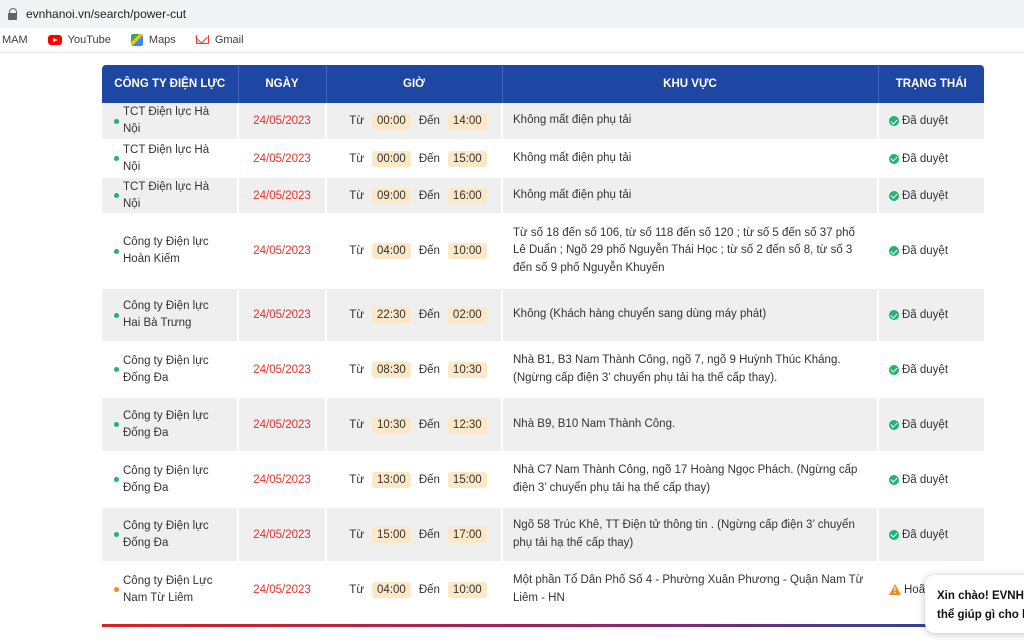  I want to click on table-bottom-border, so click(543, 625).